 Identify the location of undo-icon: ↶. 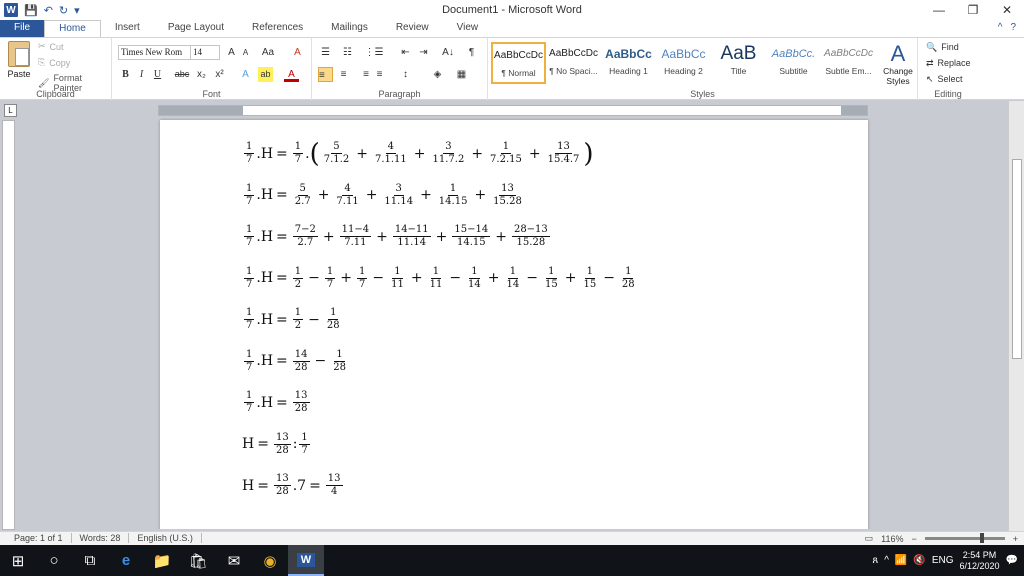
(48, 10).